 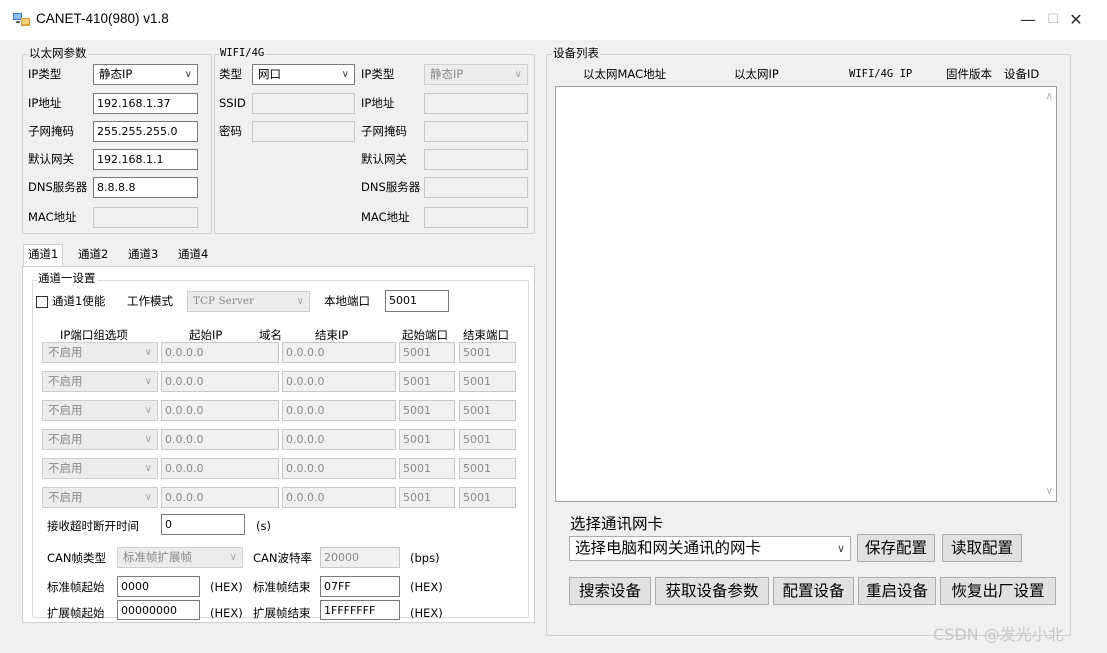 I want to click on save-config-button: 保存配置, so click(x=896, y=548).